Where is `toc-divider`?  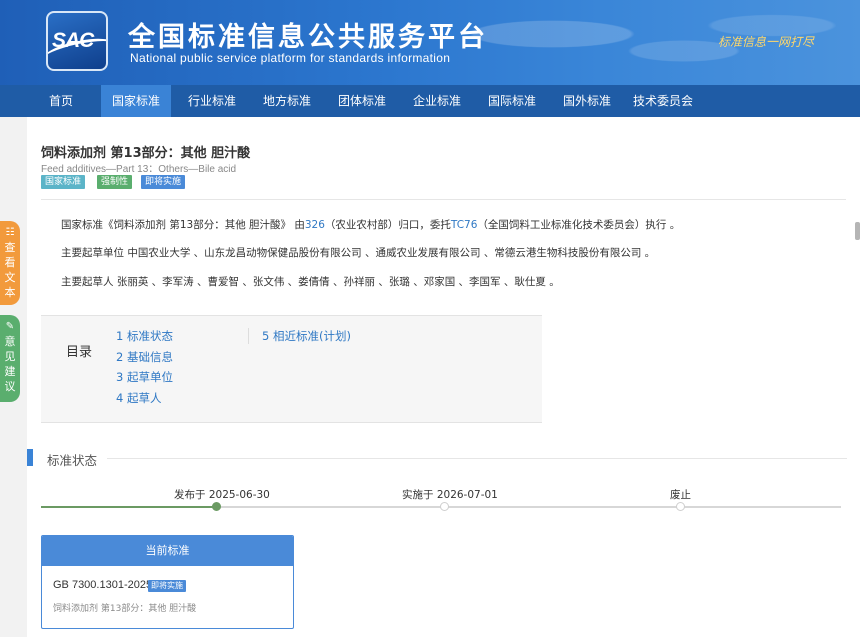
toc-divider is located at coordinates (248, 336).